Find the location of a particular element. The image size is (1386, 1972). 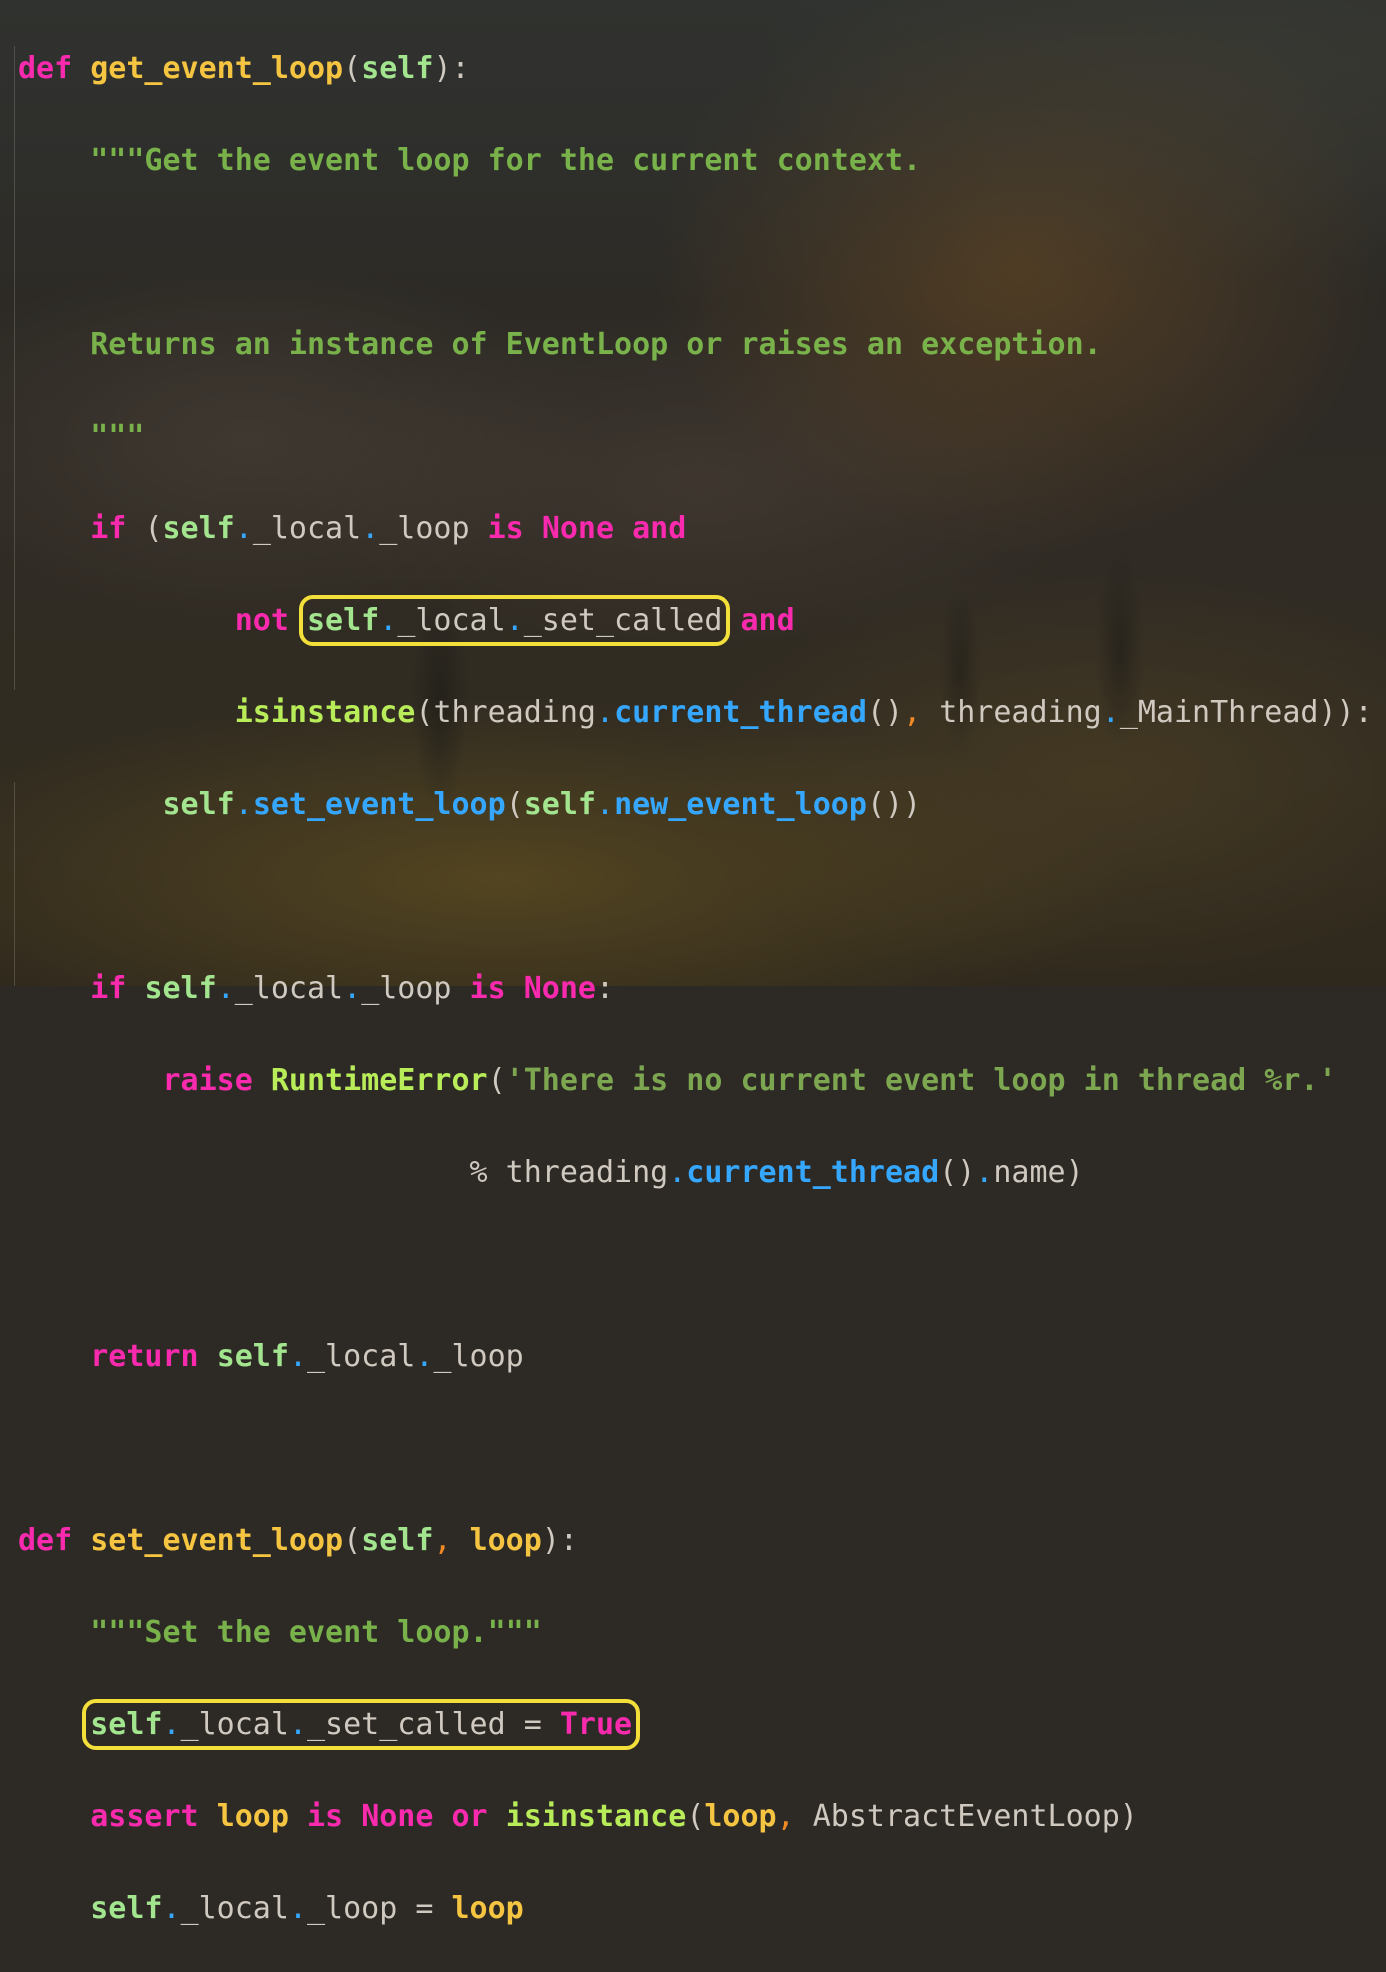

method-call: new_event_loop is located at coordinates (740, 804).